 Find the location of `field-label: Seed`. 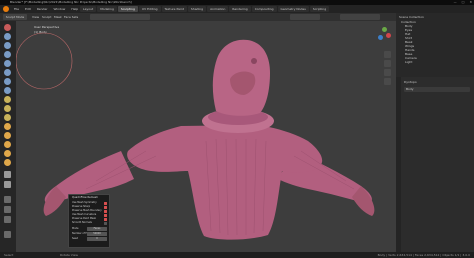

field-label: Seed is located at coordinates (75, 238).